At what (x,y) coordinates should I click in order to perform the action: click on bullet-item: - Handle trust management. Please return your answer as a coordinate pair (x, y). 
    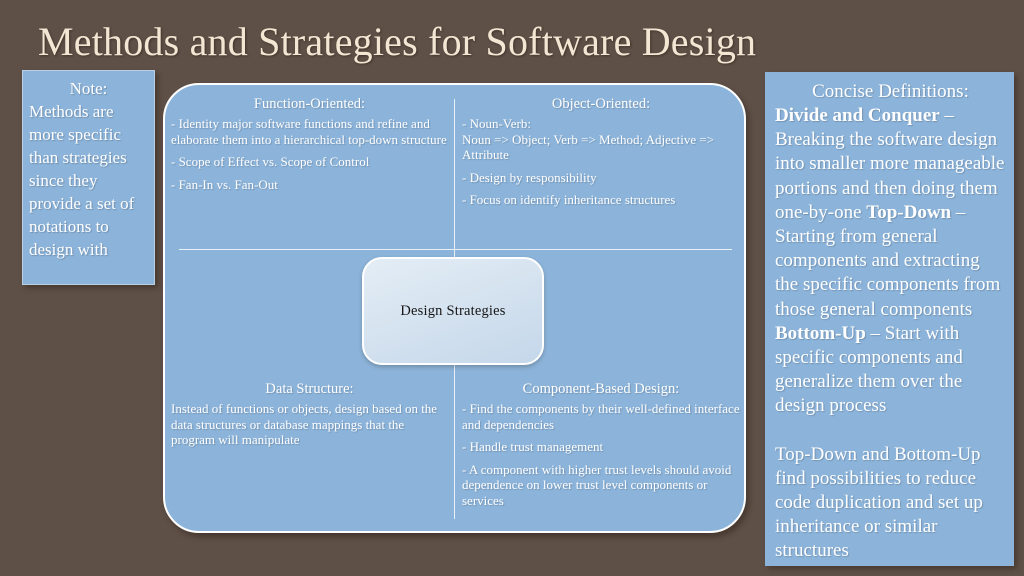
    Looking at the image, I should click on (533, 446).